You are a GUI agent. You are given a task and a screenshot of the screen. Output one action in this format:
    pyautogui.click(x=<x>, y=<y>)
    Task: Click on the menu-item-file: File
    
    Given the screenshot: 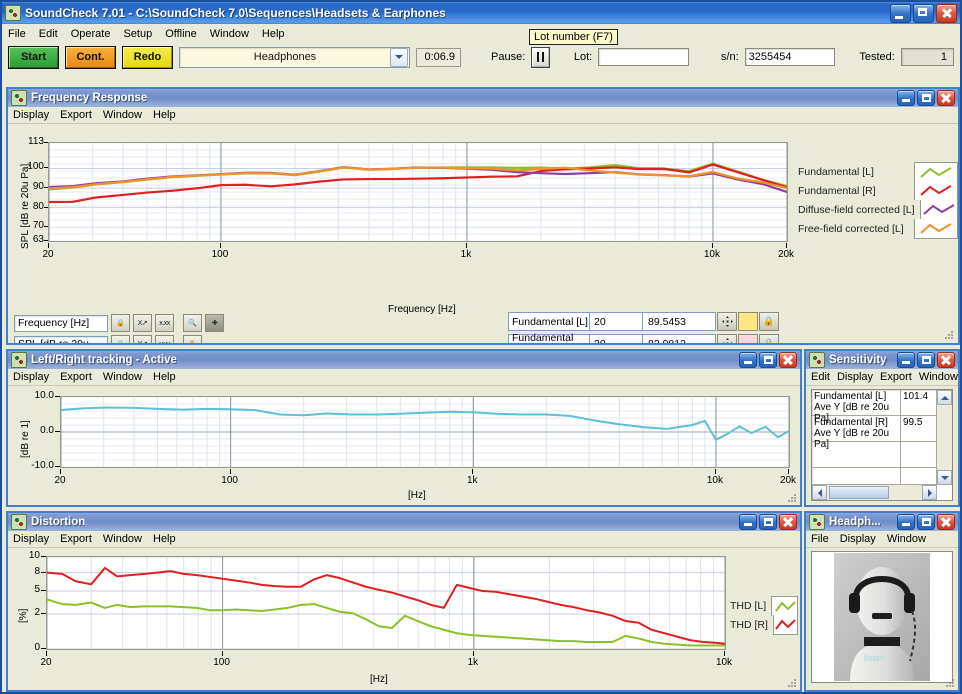 What is the action you would take?
    pyautogui.click(x=17, y=34)
    